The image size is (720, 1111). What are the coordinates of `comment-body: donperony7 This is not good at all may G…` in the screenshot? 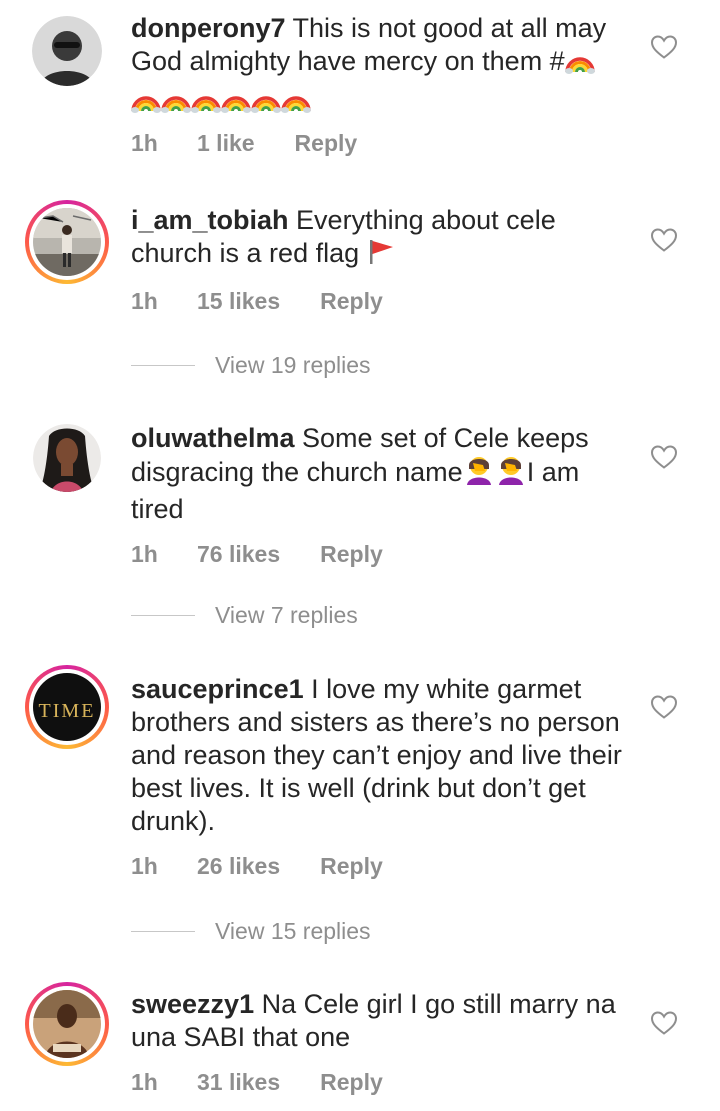 It's located at (381, 86).